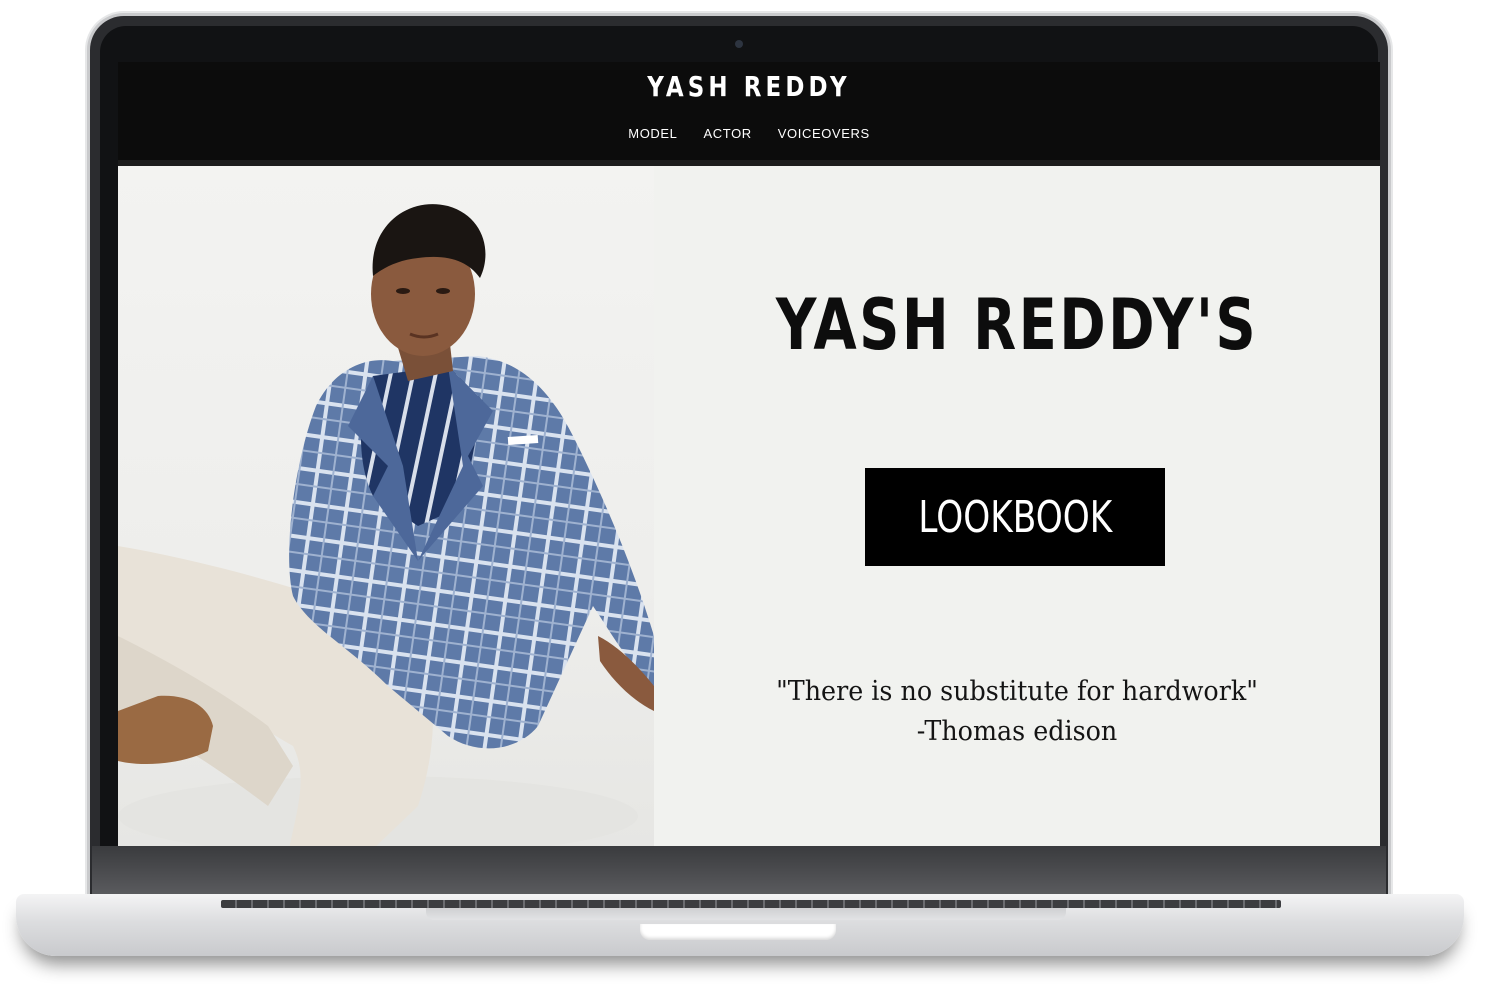  What do you see at coordinates (746, 914) in the screenshot?
I see `trackpad-edge` at bounding box center [746, 914].